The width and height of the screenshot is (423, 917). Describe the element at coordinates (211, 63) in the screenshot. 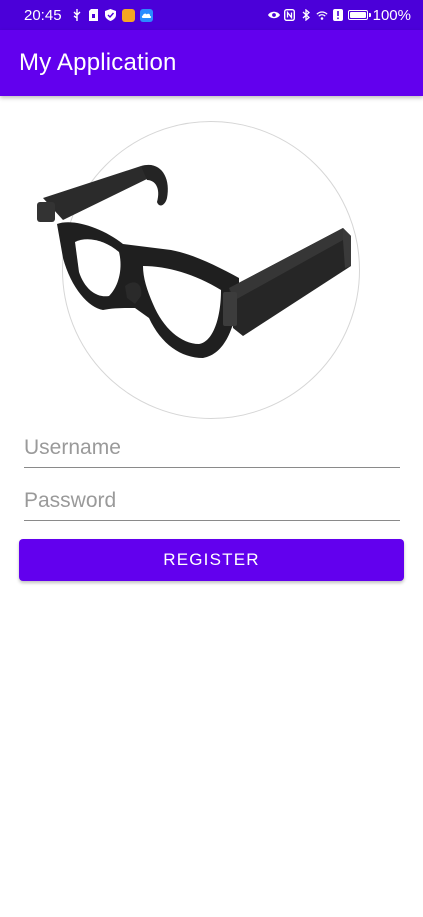

I see `app-bar: My Application` at that location.